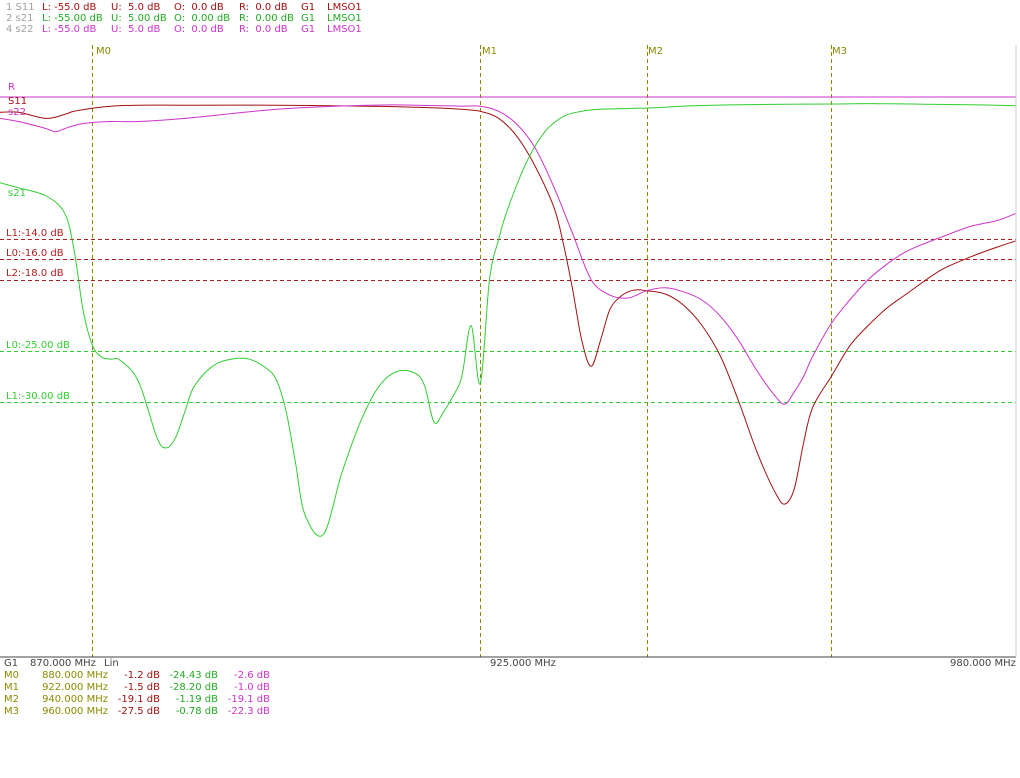 The width and height of the screenshot is (1020, 778). Describe the element at coordinates (17, 193) in the screenshot. I see `s21-trace-label: s21` at that location.